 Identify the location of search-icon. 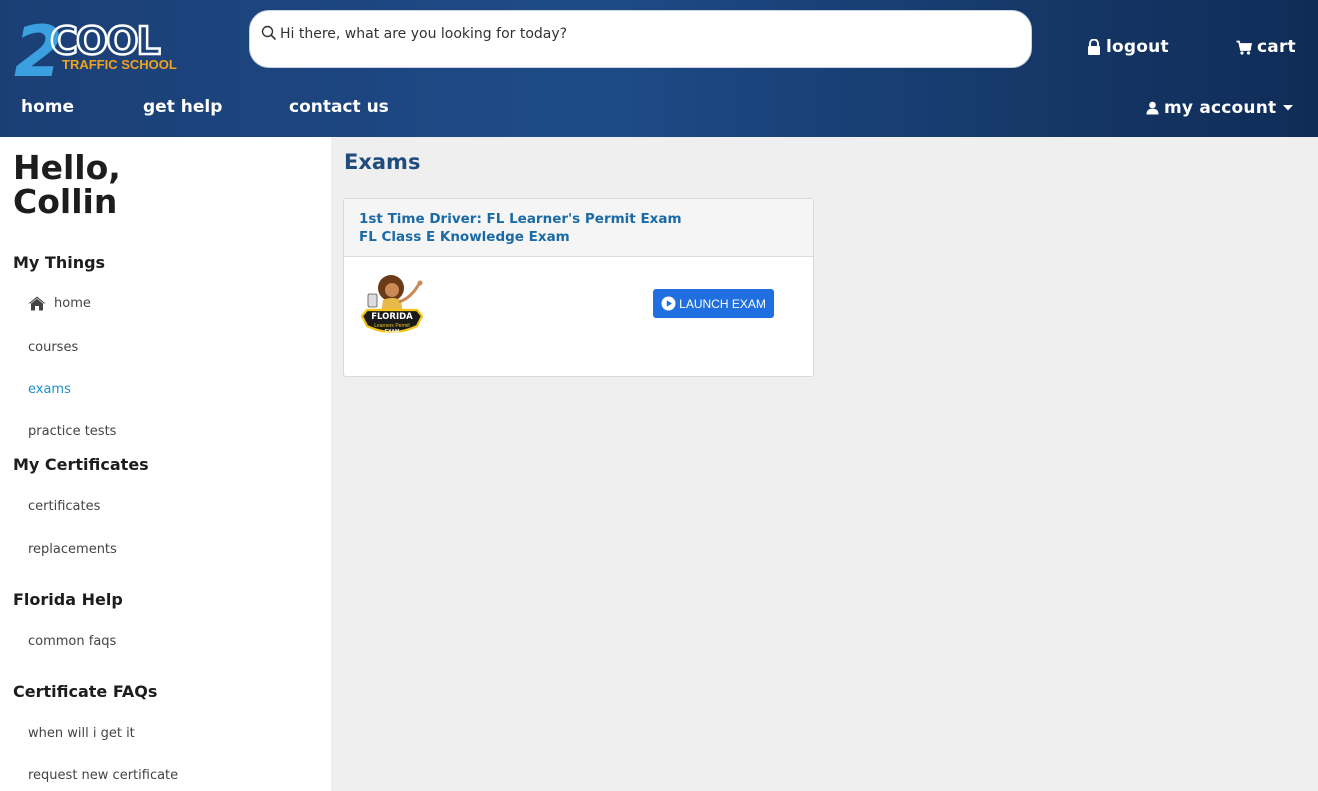
(269, 33).